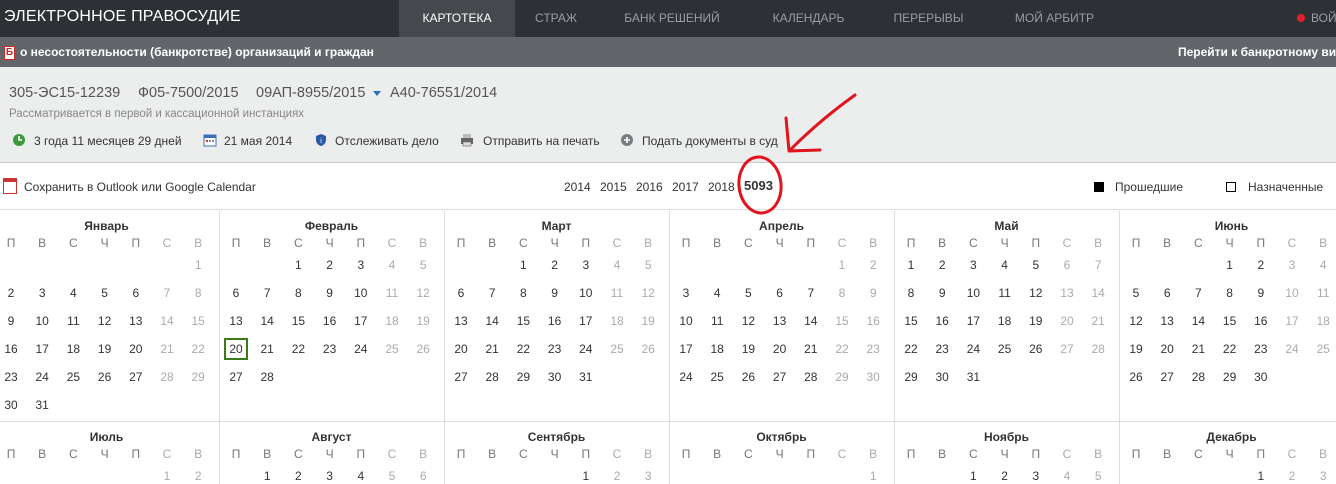  Describe the element at coordinates (188, 93) in the screenshot. I see `case-number-cassation: Ф05-7500/2015` at that location.